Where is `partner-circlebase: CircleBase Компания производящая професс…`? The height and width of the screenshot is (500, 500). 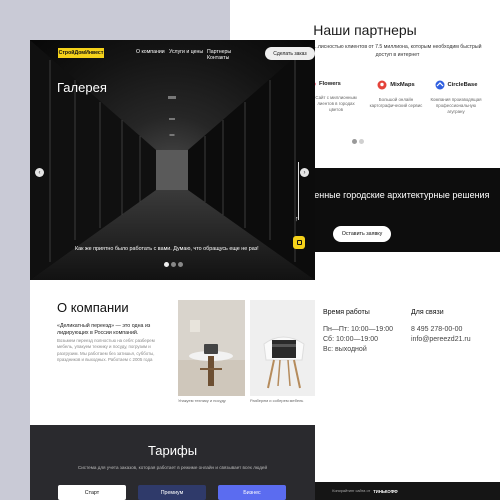
partner-circlebase: CircleBase Компания производящая професс… is located at coordinates (456, 97).